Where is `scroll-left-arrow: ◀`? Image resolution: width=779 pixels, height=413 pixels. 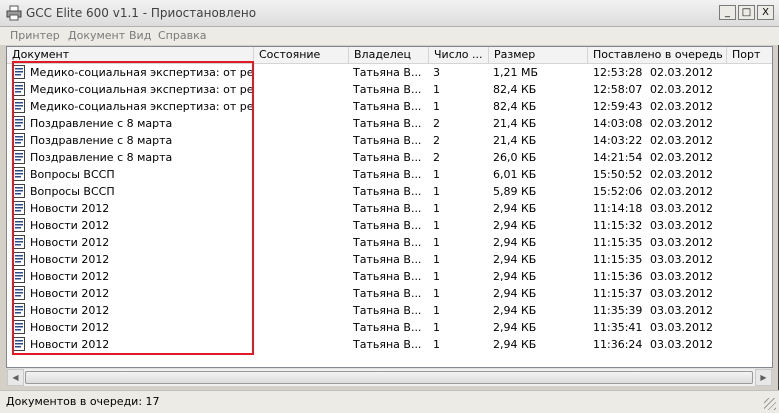
scroll-left-arrow: ◀ is located at coordinates (15, 377).